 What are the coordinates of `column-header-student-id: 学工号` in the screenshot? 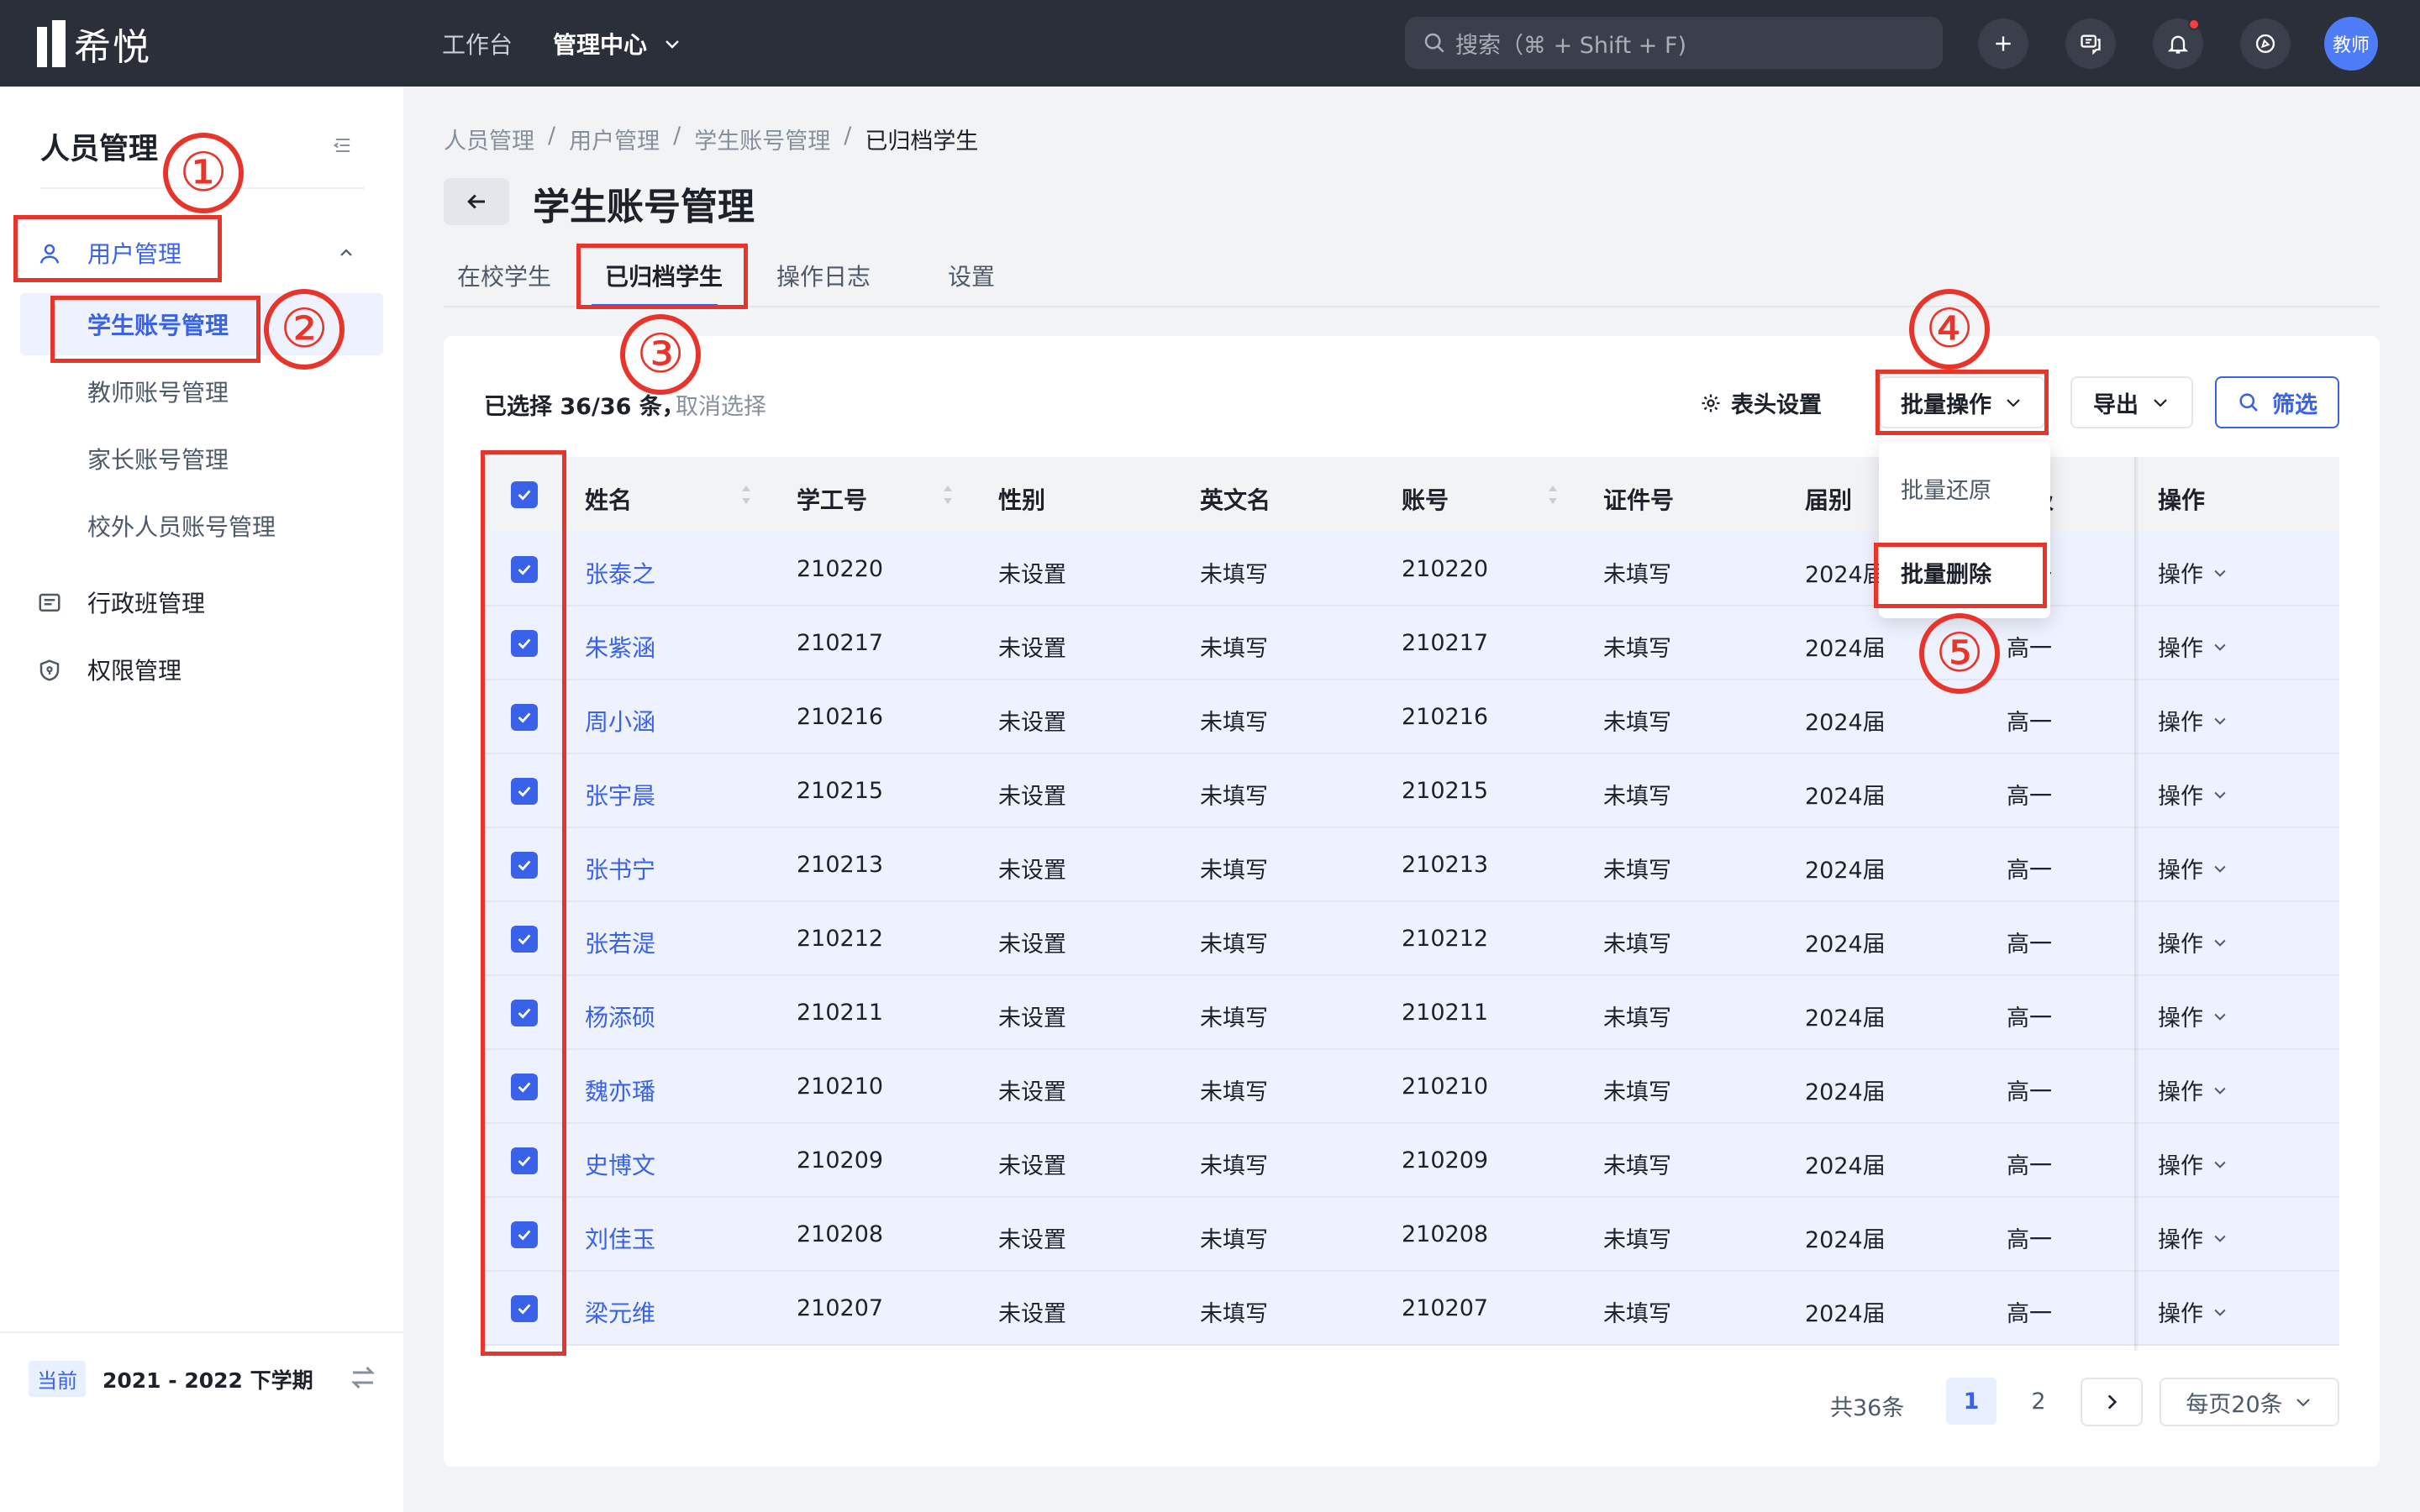 It's located at (832, 499).